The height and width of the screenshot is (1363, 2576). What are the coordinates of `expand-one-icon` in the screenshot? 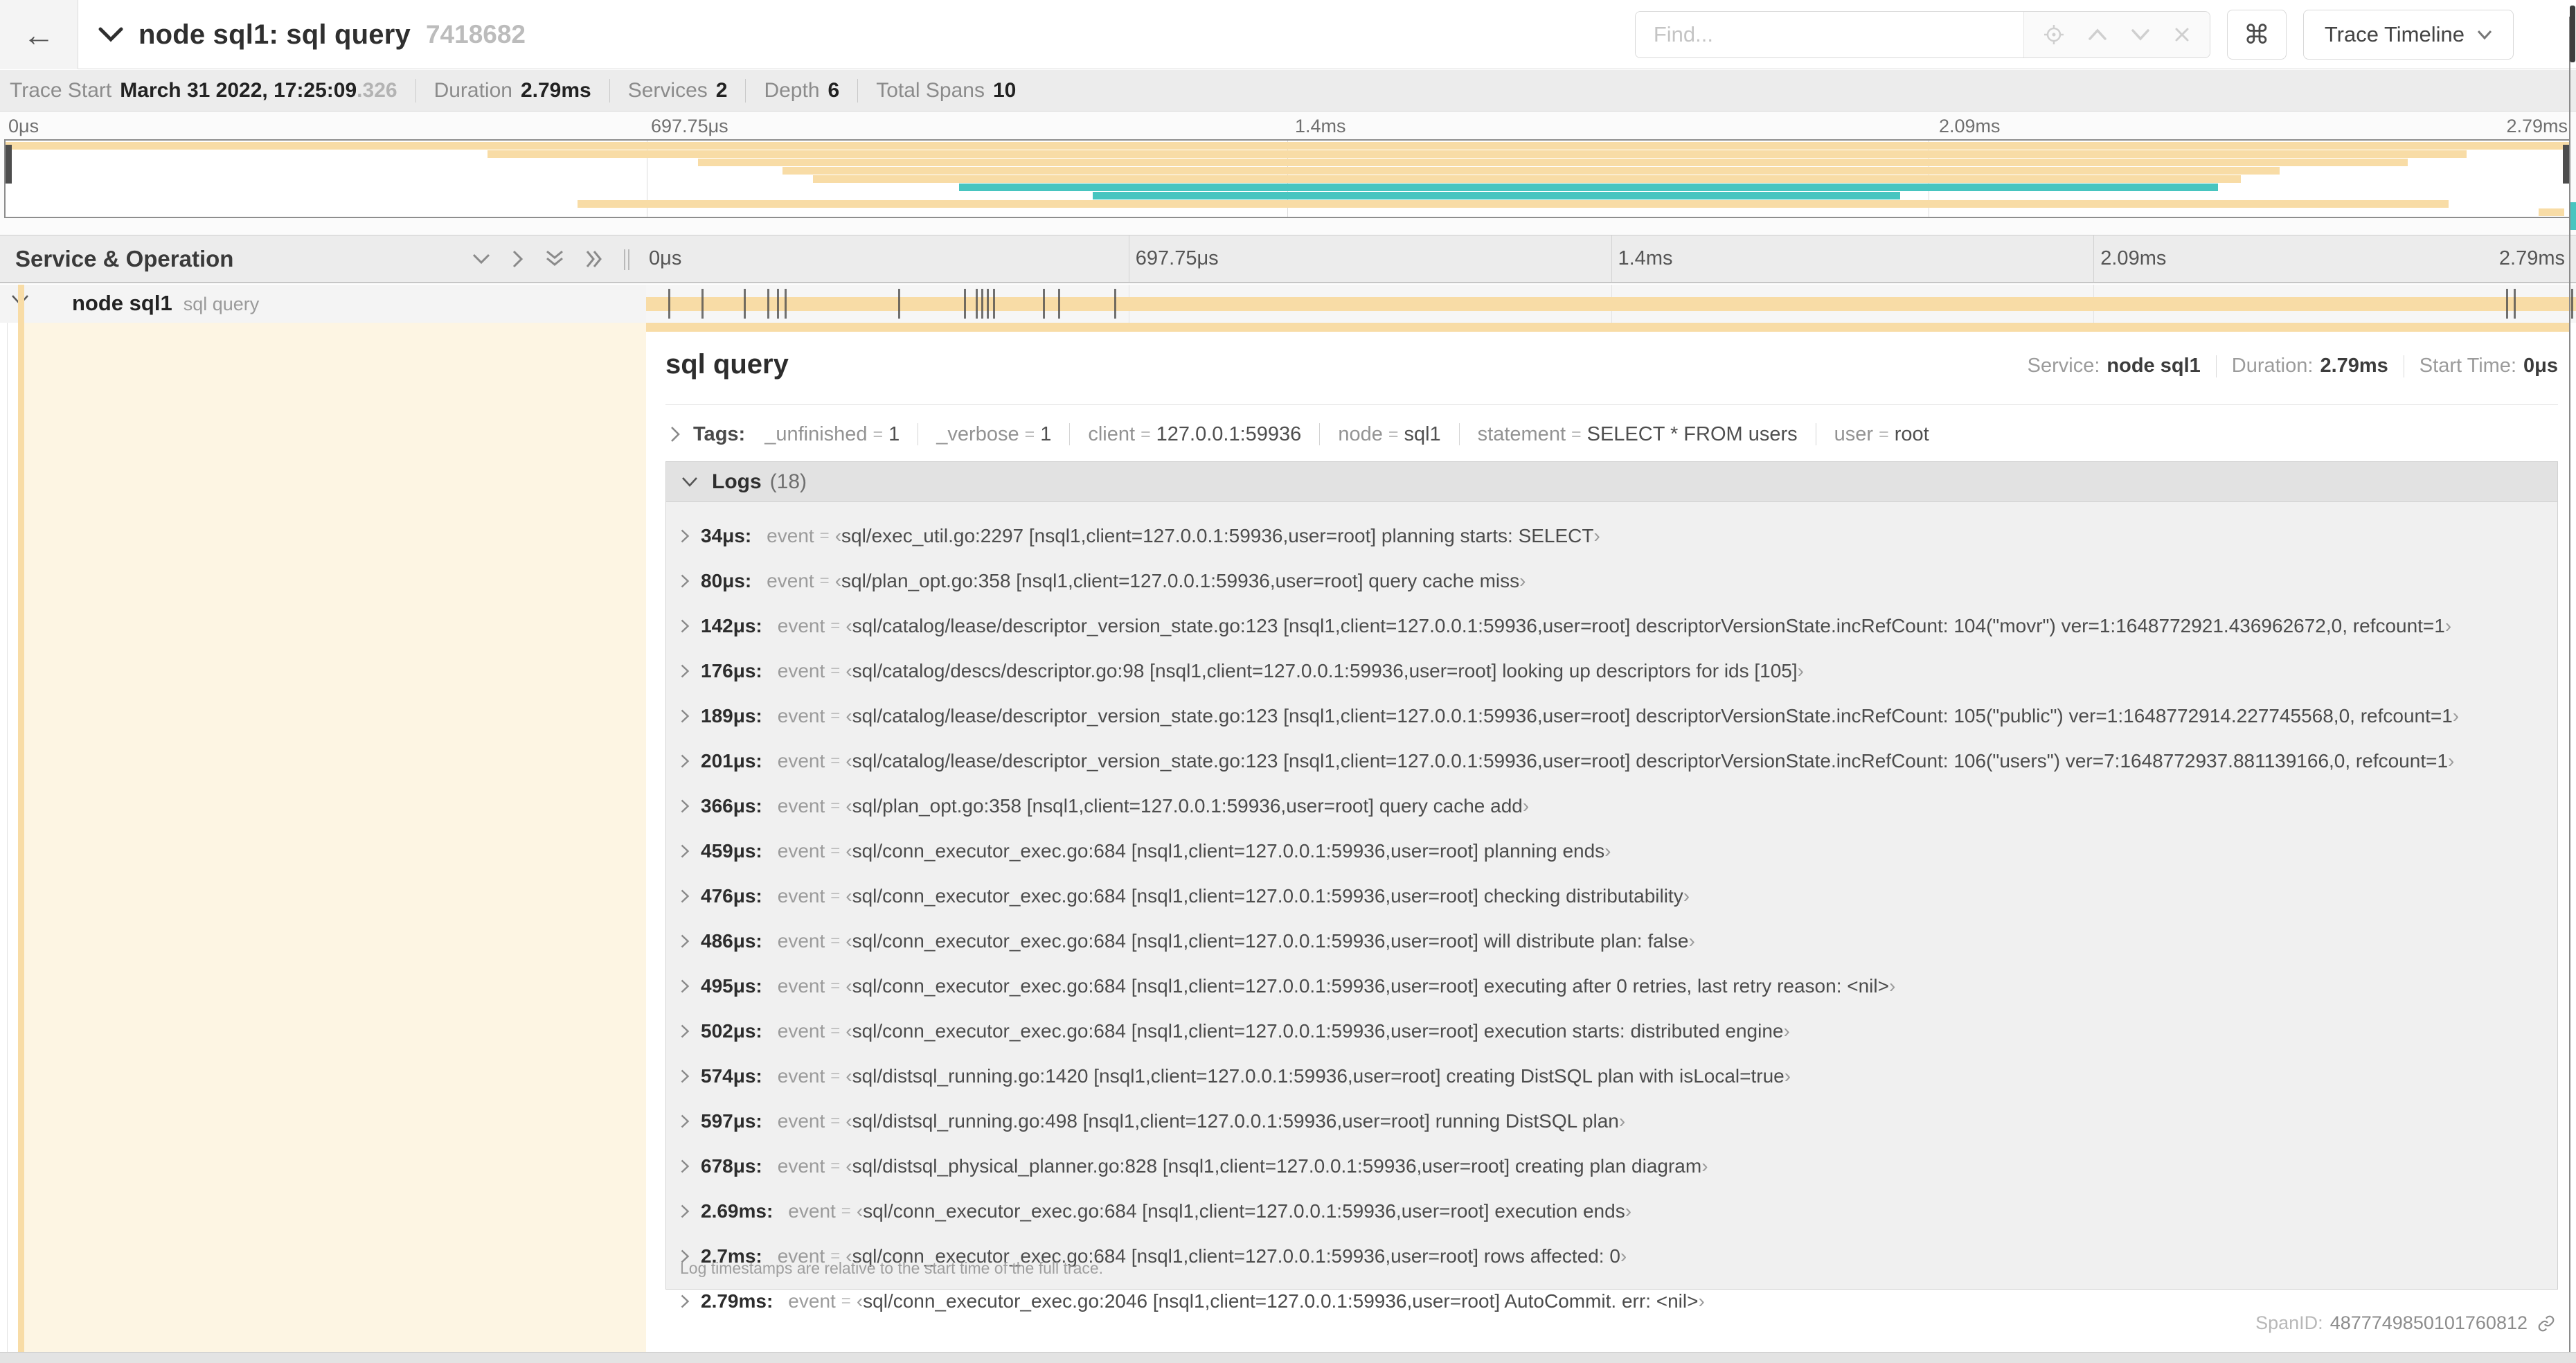 It's located at (518, 259).